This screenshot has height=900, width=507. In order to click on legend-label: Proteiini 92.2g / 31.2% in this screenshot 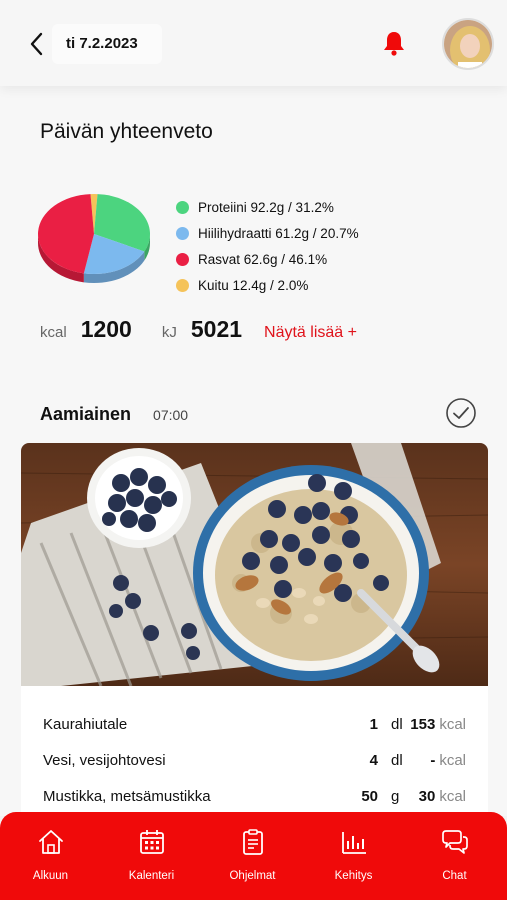, I will do `click(266, 207)`.